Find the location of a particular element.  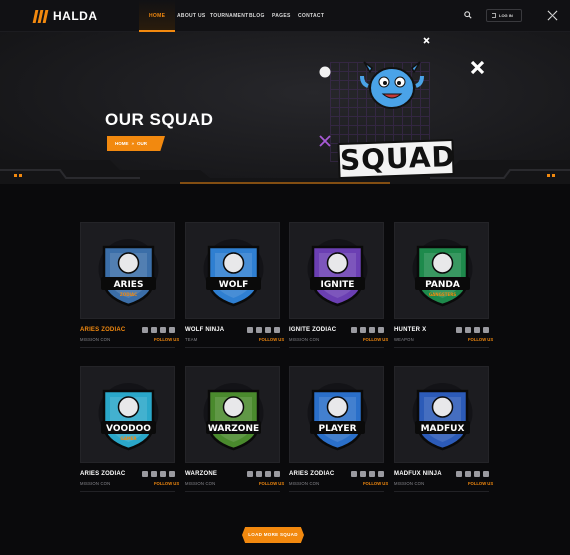

member-name: MADFUX NINJA is located at coordinates (418, 474).